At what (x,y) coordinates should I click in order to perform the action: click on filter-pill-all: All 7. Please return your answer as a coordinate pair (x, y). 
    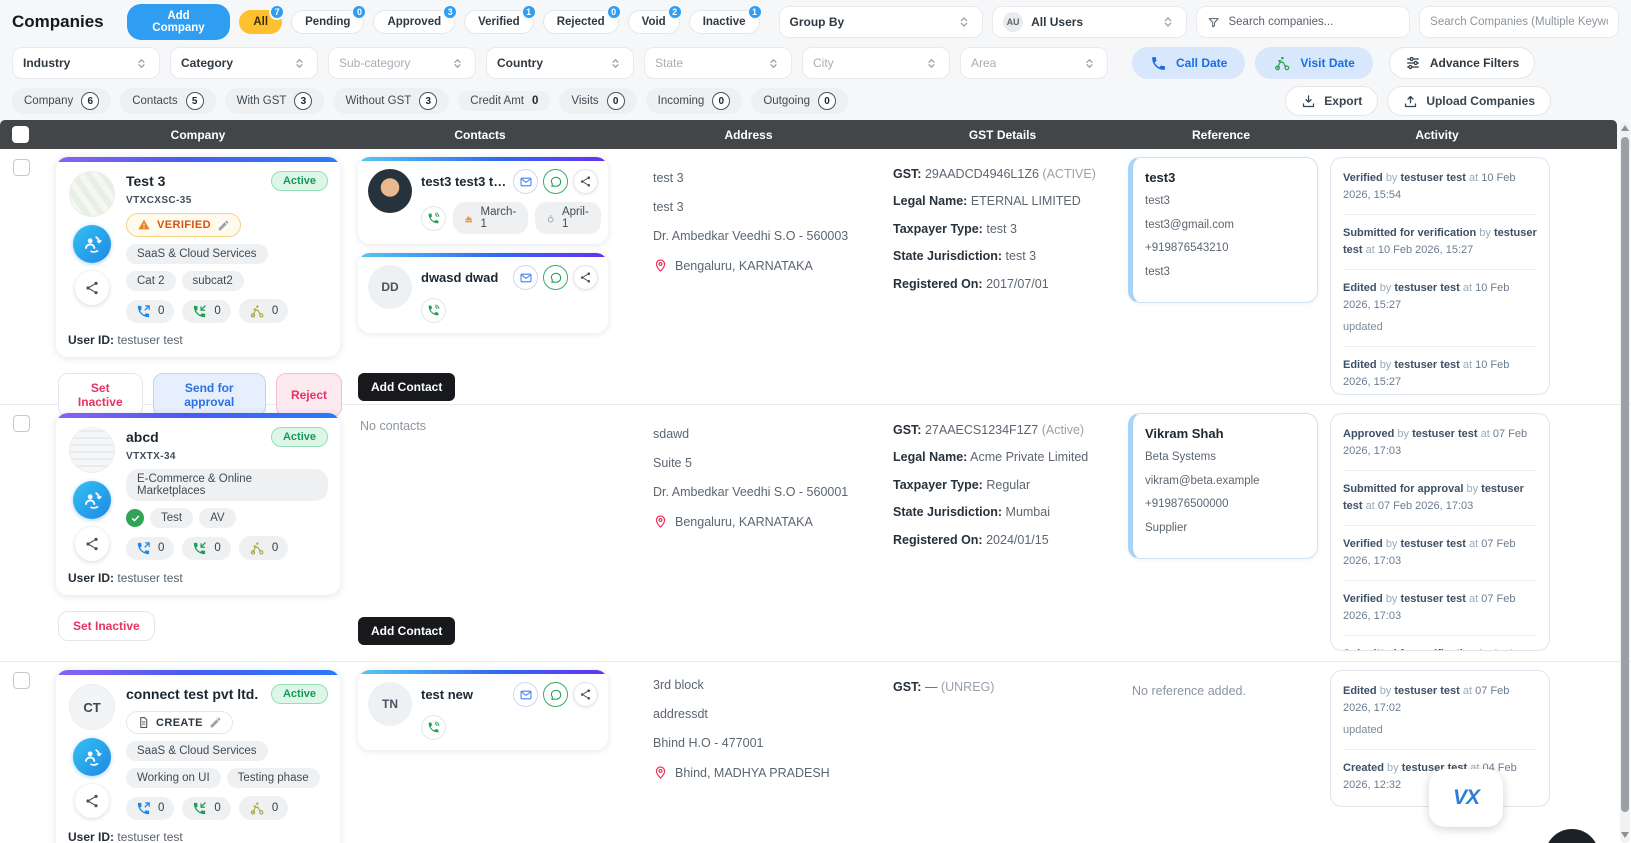
    Looking at the image, I should click on (262, 19).